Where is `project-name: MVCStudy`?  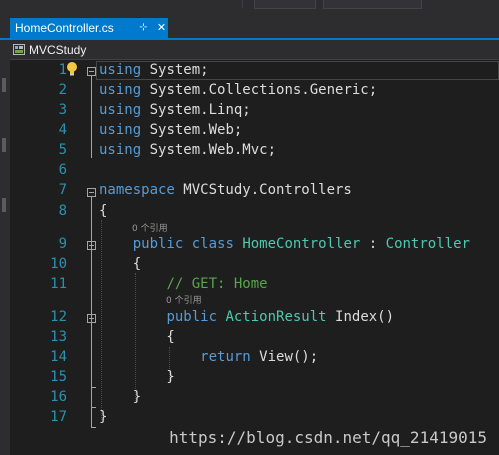 project-name: MVCStudy is located at coordinates (58, 49).